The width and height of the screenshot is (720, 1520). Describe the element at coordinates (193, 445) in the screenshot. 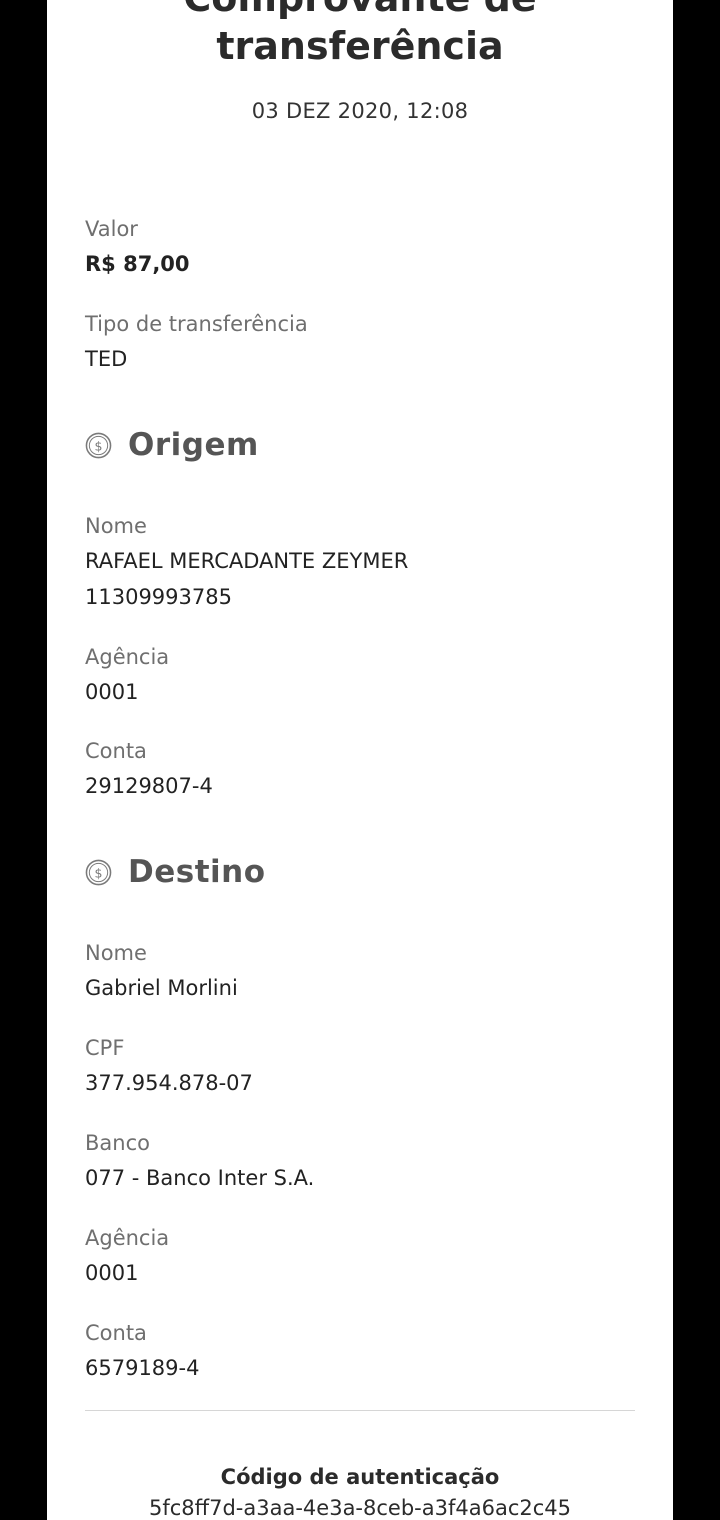

I see `origem-section-title: Origem` at that location.